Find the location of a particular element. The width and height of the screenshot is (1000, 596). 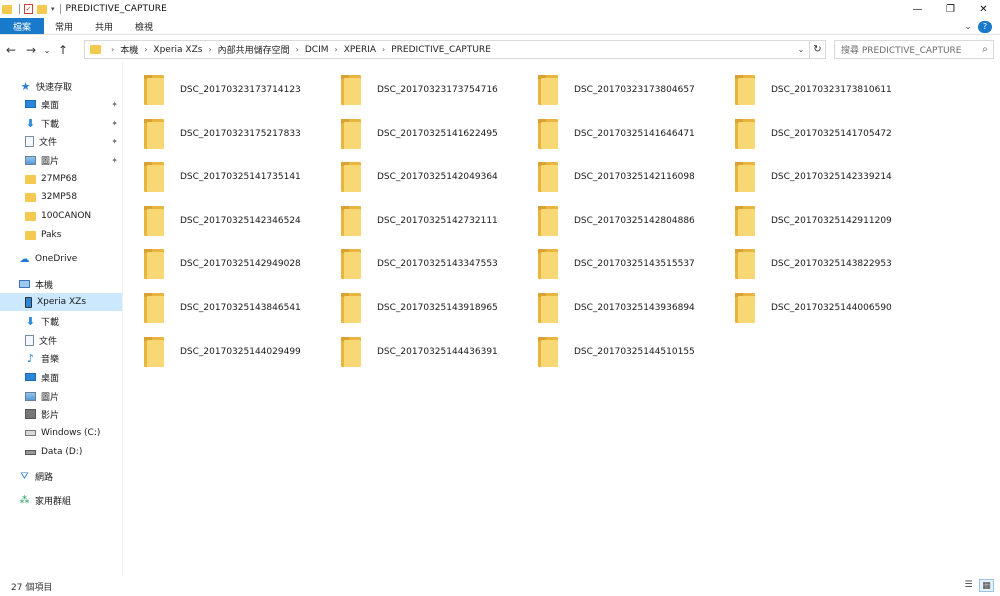

list-item: DSC_20170325144510155 is located at coordinates (615, 352).